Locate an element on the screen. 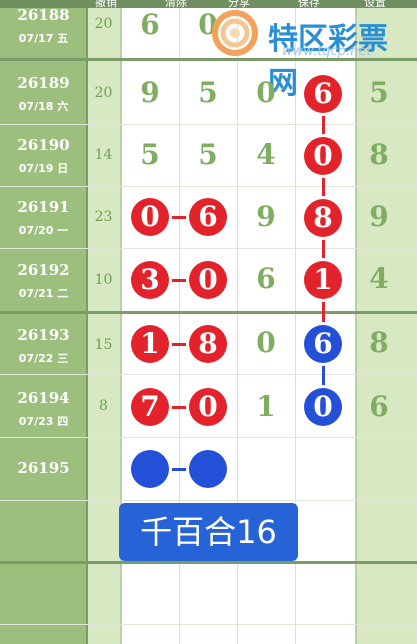 This screenshot has width=417, height=644. issue-number: 26195 is located at coordinates (43, 468).